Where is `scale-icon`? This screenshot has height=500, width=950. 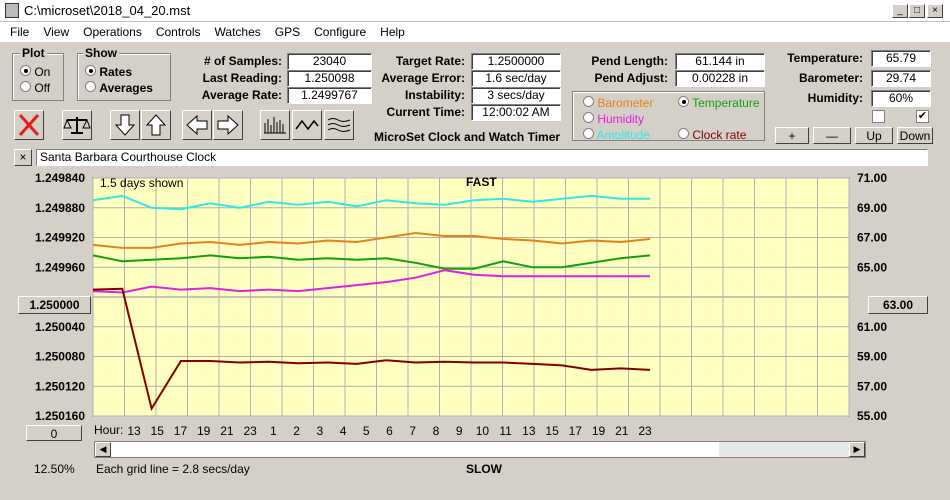 scale-icon is located at coordinates (77, 125).